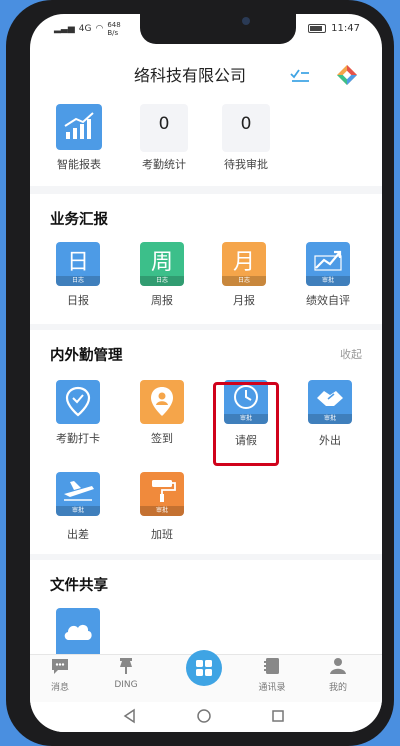 This screenshot has height=746, width=400. I want to click on smart-report-button, so click(79, 127).